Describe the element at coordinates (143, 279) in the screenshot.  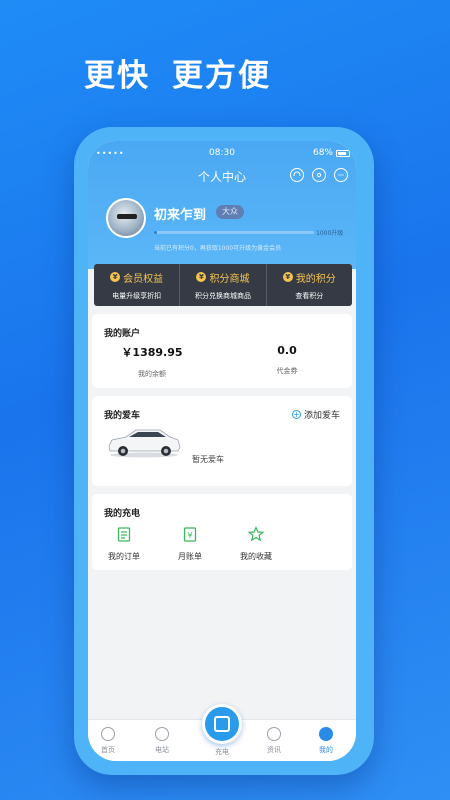
I see `benefit-title-text: 会员权益` at that location.